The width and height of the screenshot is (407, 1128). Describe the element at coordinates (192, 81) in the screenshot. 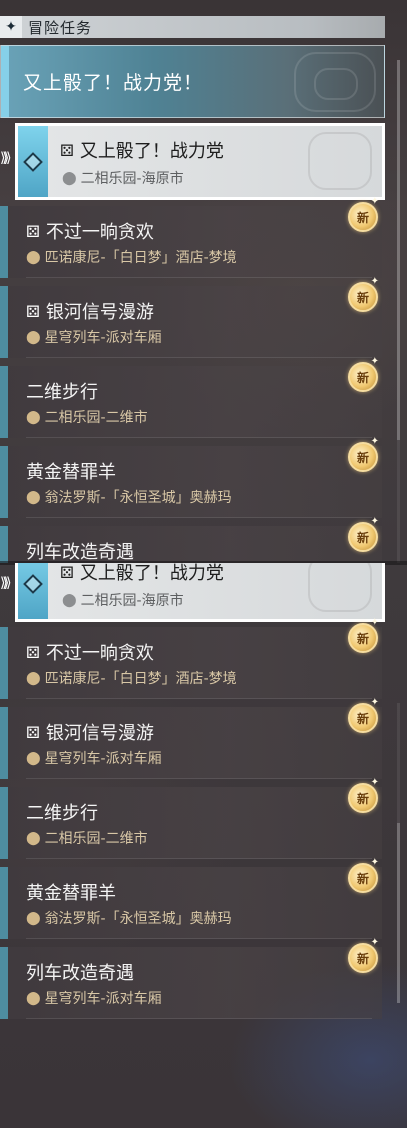

I see `featured-quest-banner: 又上骰了！战力党！` at that location.